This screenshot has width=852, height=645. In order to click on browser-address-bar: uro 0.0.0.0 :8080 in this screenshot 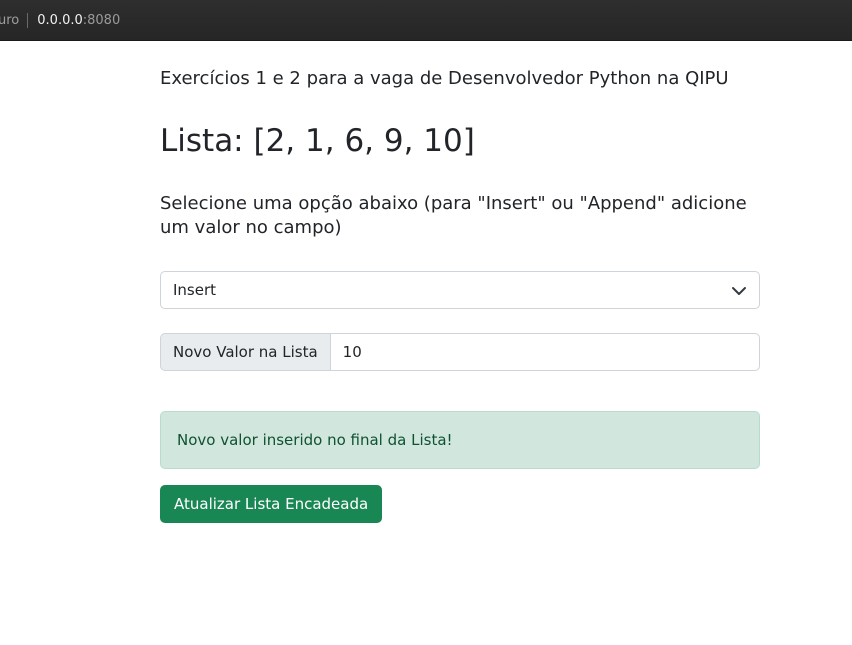, I will do `click(426, 20)`.